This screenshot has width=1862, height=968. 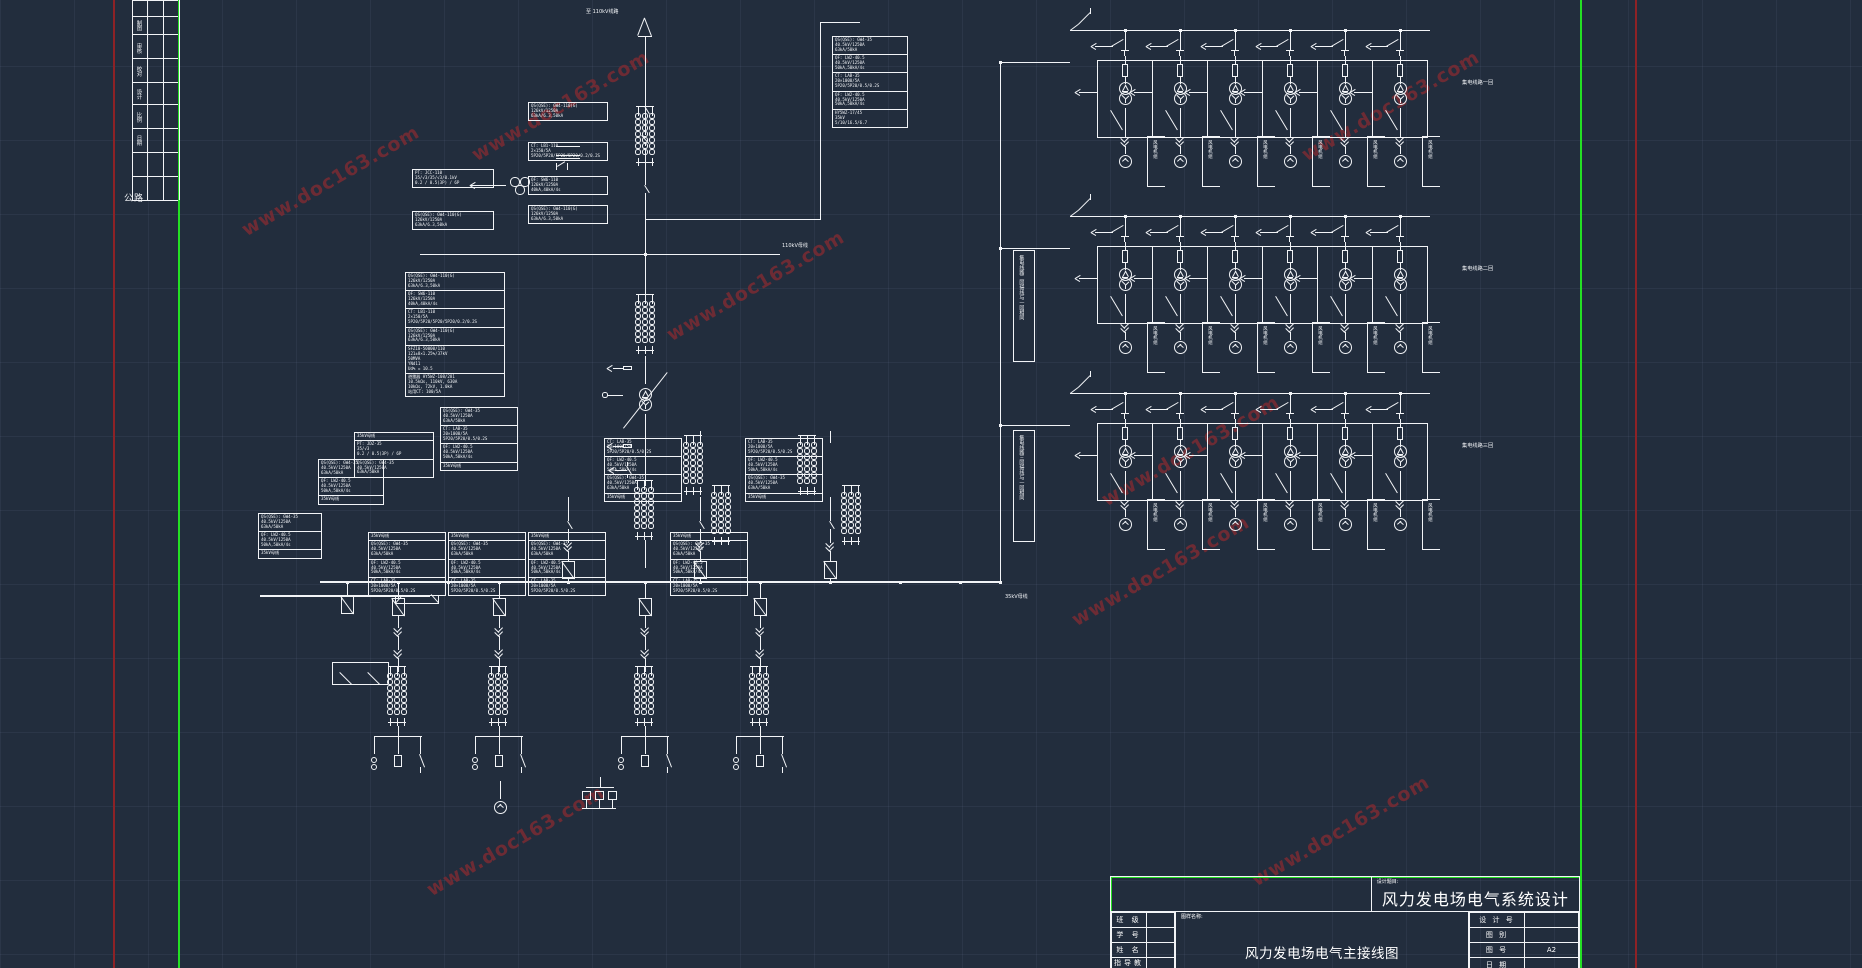 I want to click on bus-110-label: 110kV母线, so click(x=795, y=246).